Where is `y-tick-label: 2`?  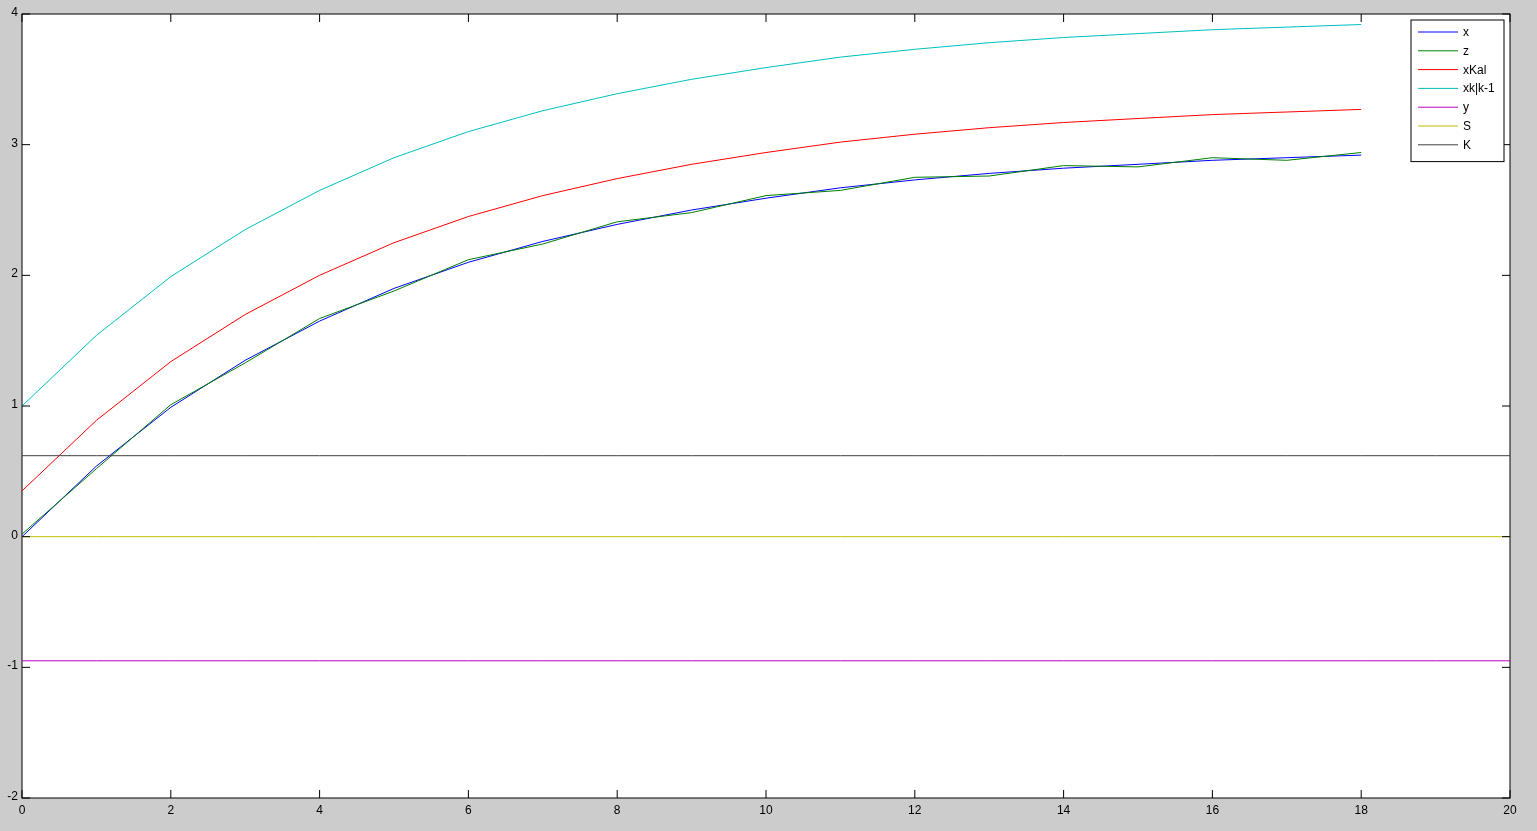 y-tick-label: 2 is located at coordinates (14, 273).